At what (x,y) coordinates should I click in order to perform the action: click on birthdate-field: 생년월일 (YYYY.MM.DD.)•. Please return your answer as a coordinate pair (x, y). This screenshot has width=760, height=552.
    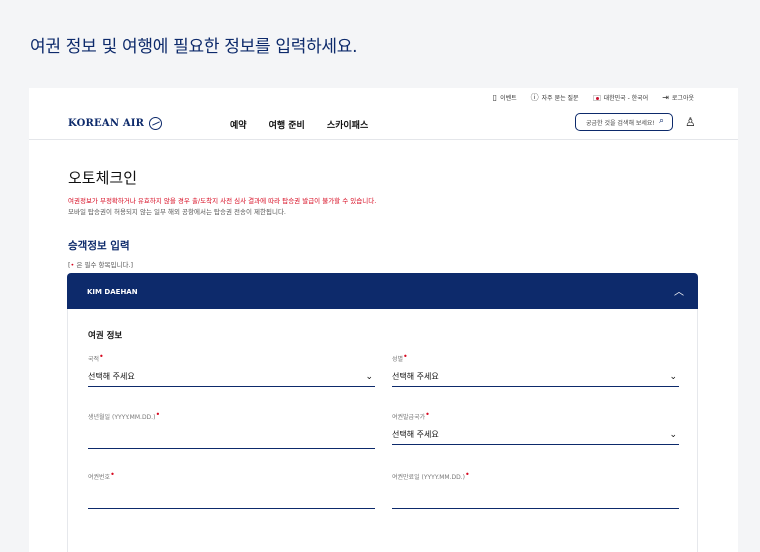
    Looking at the image, I should click on (231, 429).